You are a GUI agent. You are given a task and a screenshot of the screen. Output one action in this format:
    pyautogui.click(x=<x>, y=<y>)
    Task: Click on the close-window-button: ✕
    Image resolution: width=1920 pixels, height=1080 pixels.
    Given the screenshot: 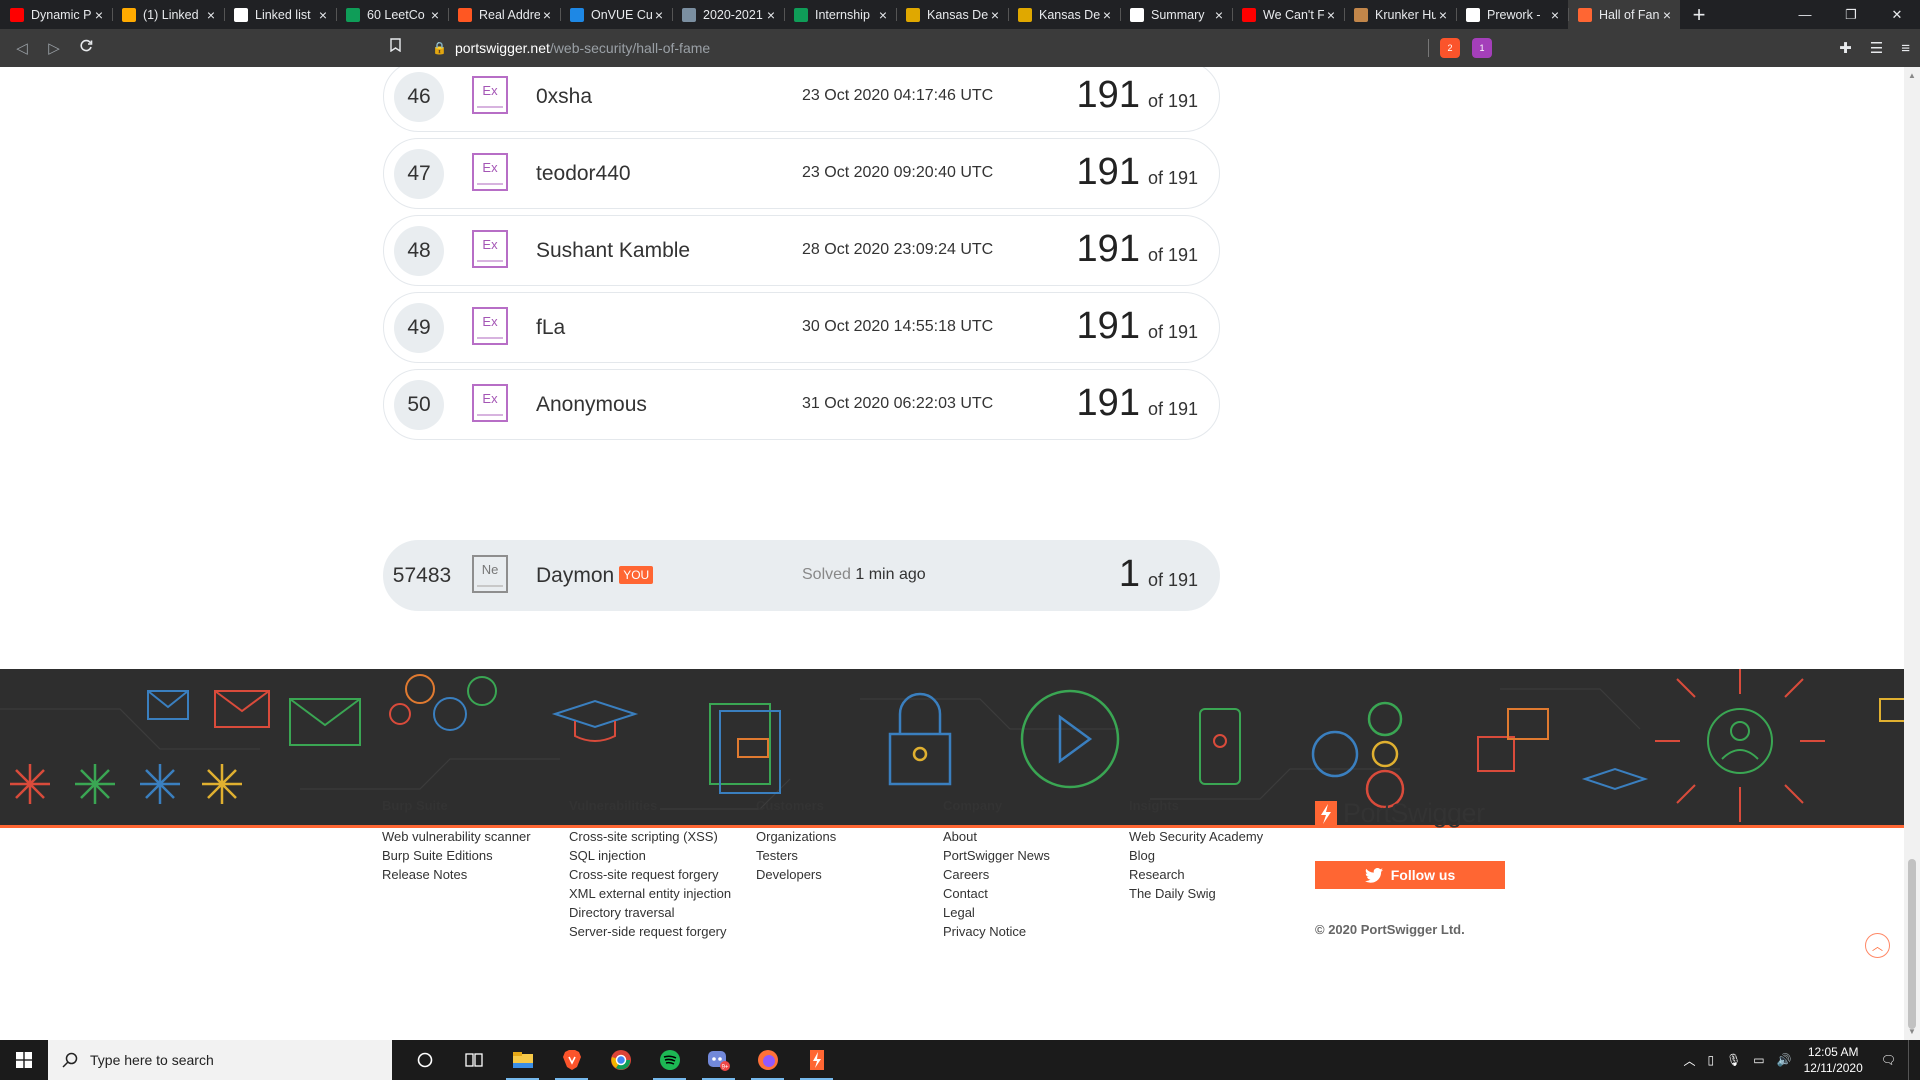 What is the action you would take?
    pyautogui.click(x=1897, y=14)
    